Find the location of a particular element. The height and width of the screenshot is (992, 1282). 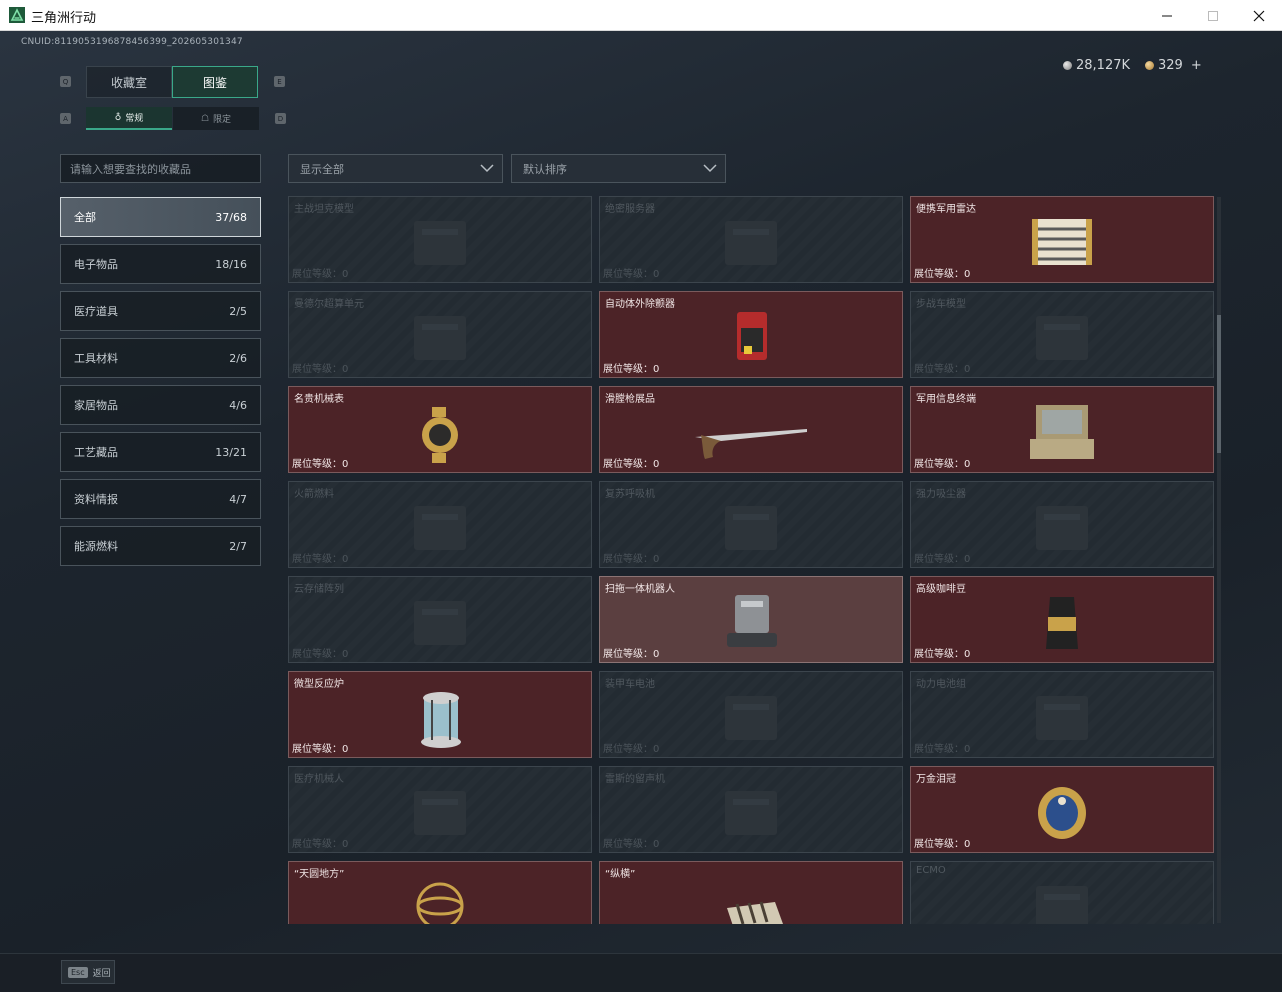

collectible-card: “纵横” is located at coordinates (751, 892).